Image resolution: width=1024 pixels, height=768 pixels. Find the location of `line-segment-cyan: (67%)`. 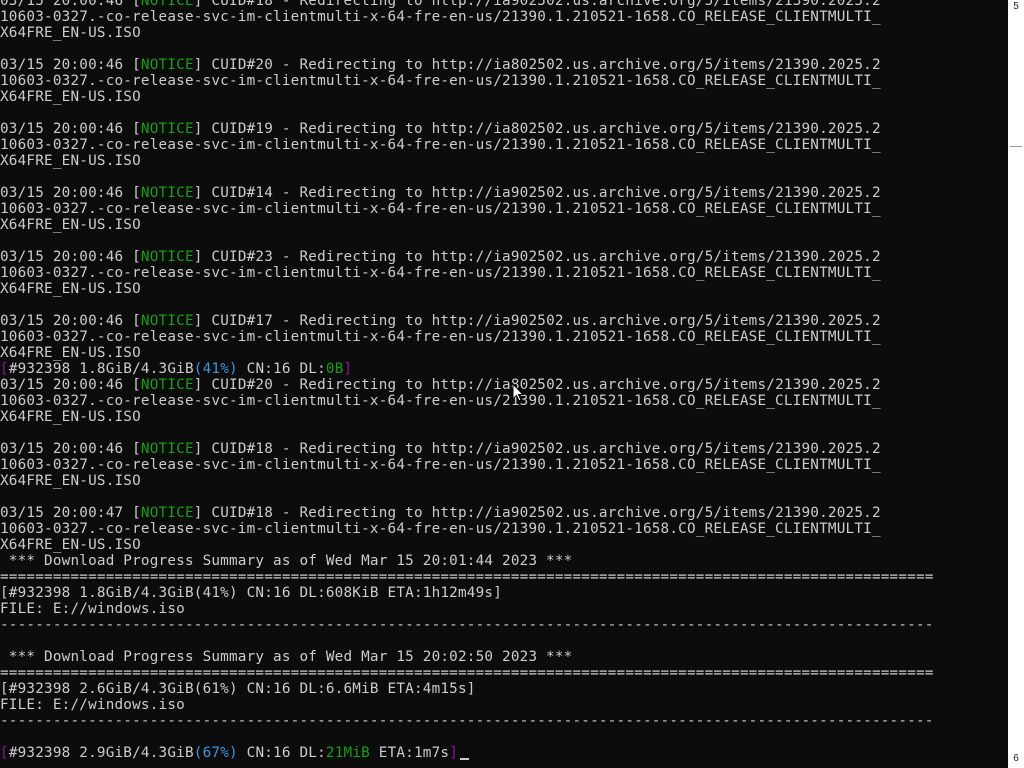

line-segment-cyan: (67%) is located at coordinates (215, 753).